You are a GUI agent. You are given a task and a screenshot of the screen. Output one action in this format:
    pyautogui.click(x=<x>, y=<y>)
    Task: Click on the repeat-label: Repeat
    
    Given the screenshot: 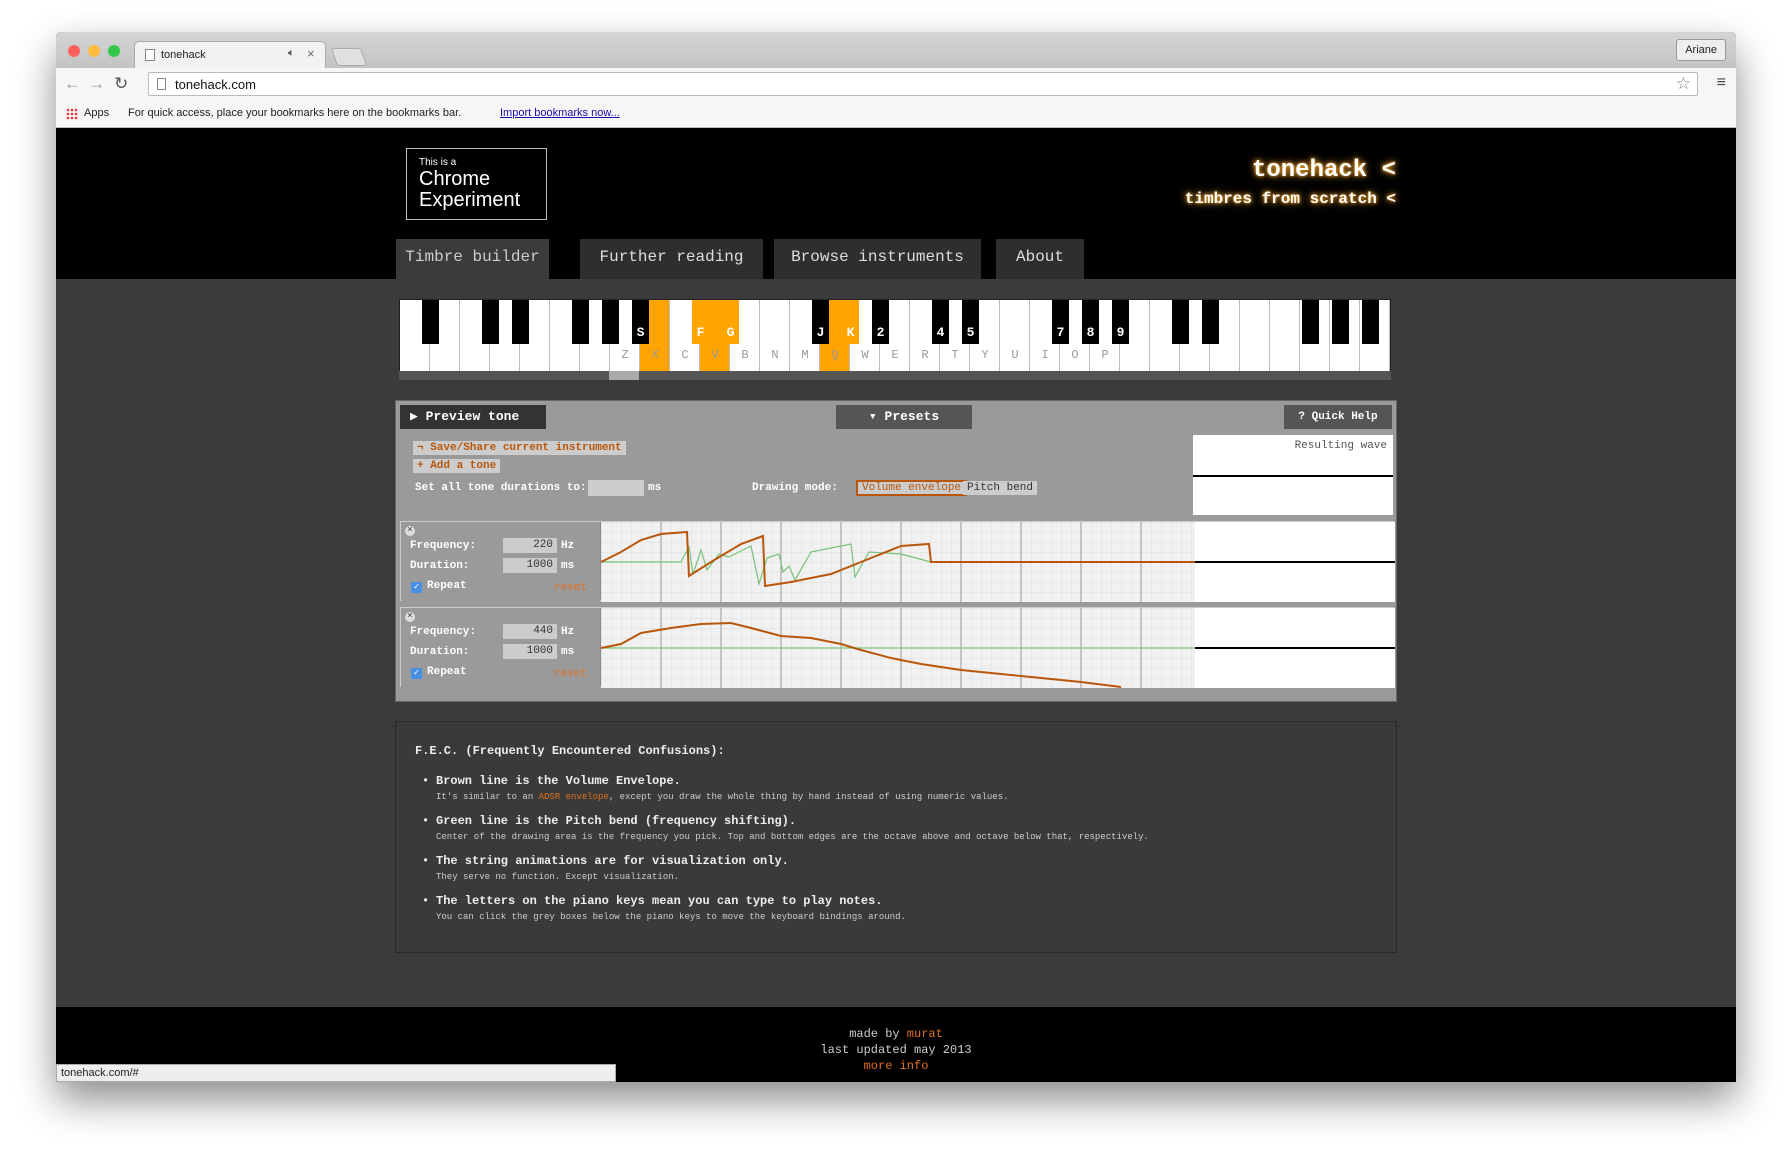 What is the action you would take?
    pyautogui.click(x=447, y=586)
    